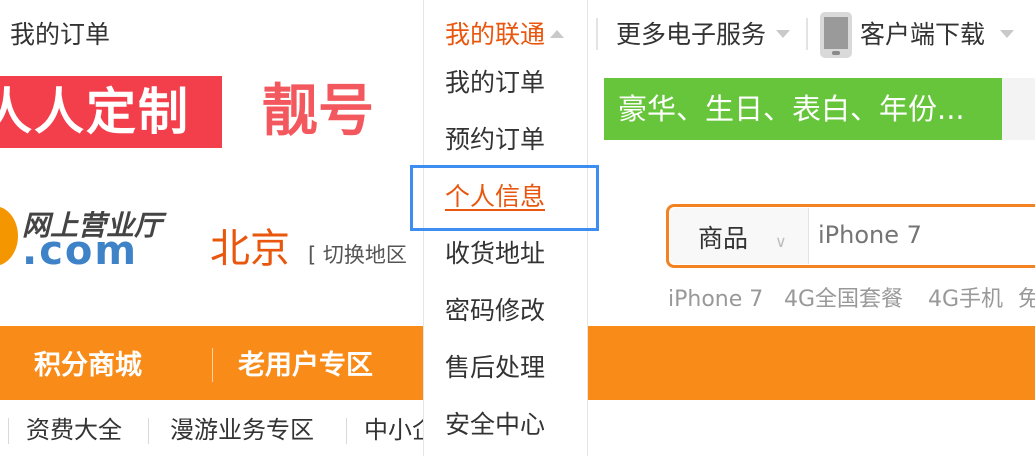 The image size is (1035, 456). What do you see at coordinates (1026, 300) in the screenshot?
I see `hot-search-link: 免` at bounding box center [1026, 300].